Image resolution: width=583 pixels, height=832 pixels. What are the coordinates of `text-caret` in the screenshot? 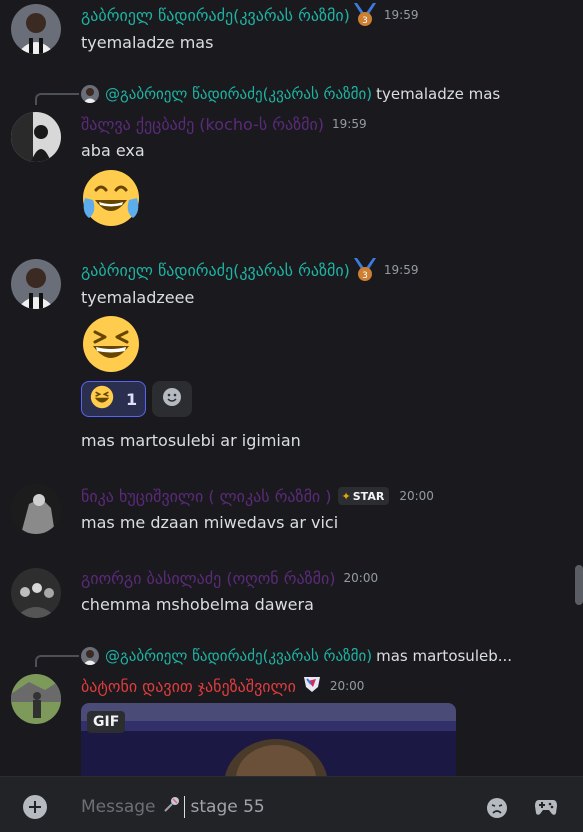 It's located at (184, 807).